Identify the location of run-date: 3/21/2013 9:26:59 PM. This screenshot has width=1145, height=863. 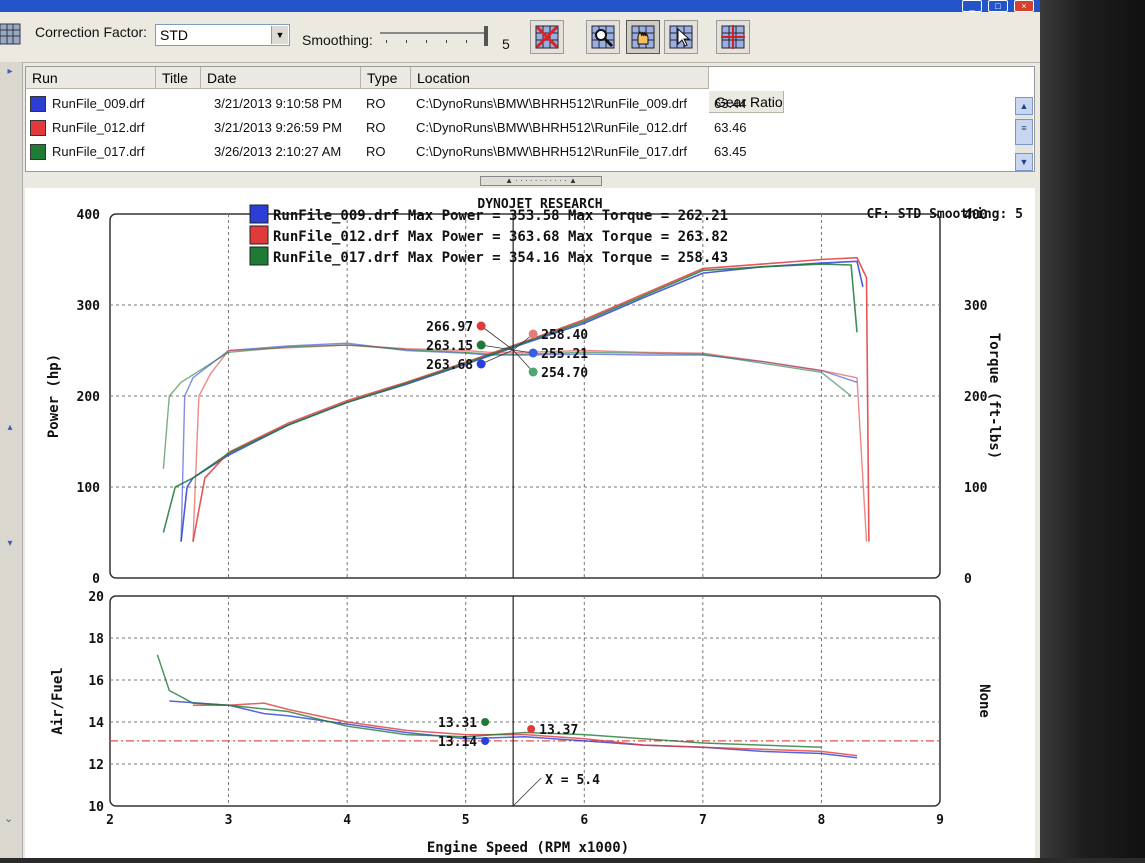
(278, 127).